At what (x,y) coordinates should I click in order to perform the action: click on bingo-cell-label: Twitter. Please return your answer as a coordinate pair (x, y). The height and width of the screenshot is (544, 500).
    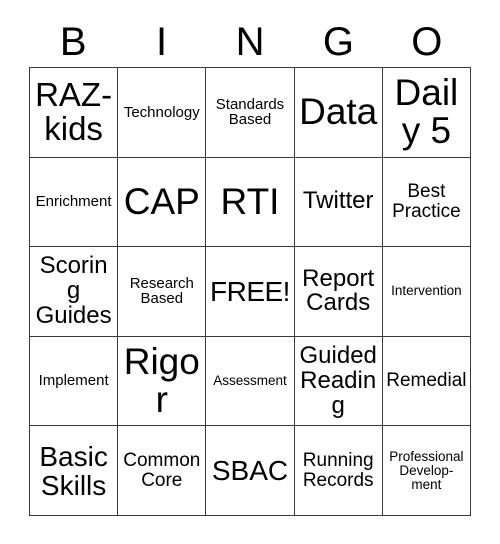
    Looking at the image, I should click on (338, 201).